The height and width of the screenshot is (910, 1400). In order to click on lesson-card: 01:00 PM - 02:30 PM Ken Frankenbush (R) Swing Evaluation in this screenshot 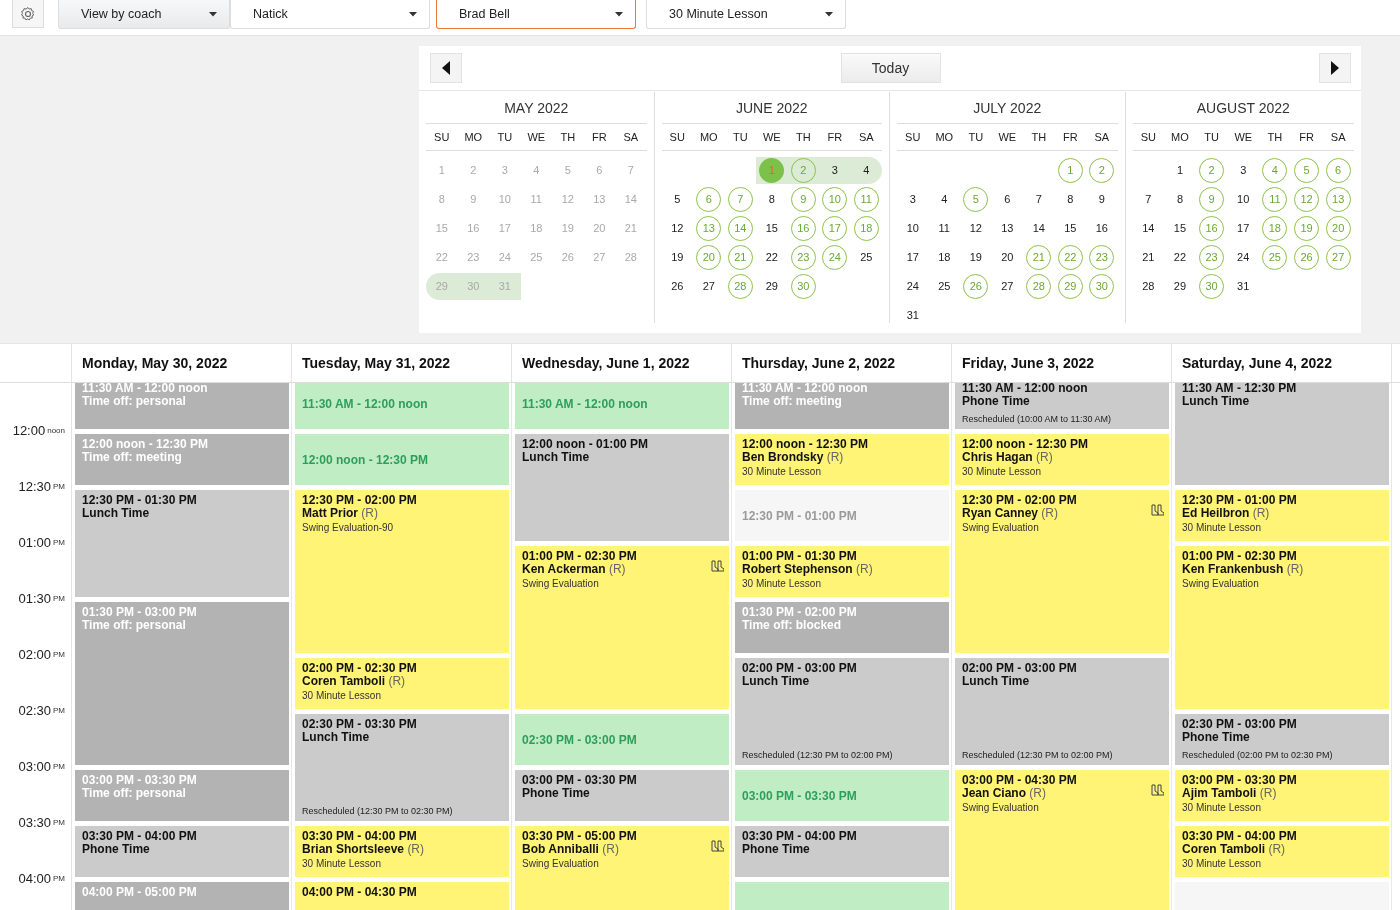, I will do `click(1282, 627)`.